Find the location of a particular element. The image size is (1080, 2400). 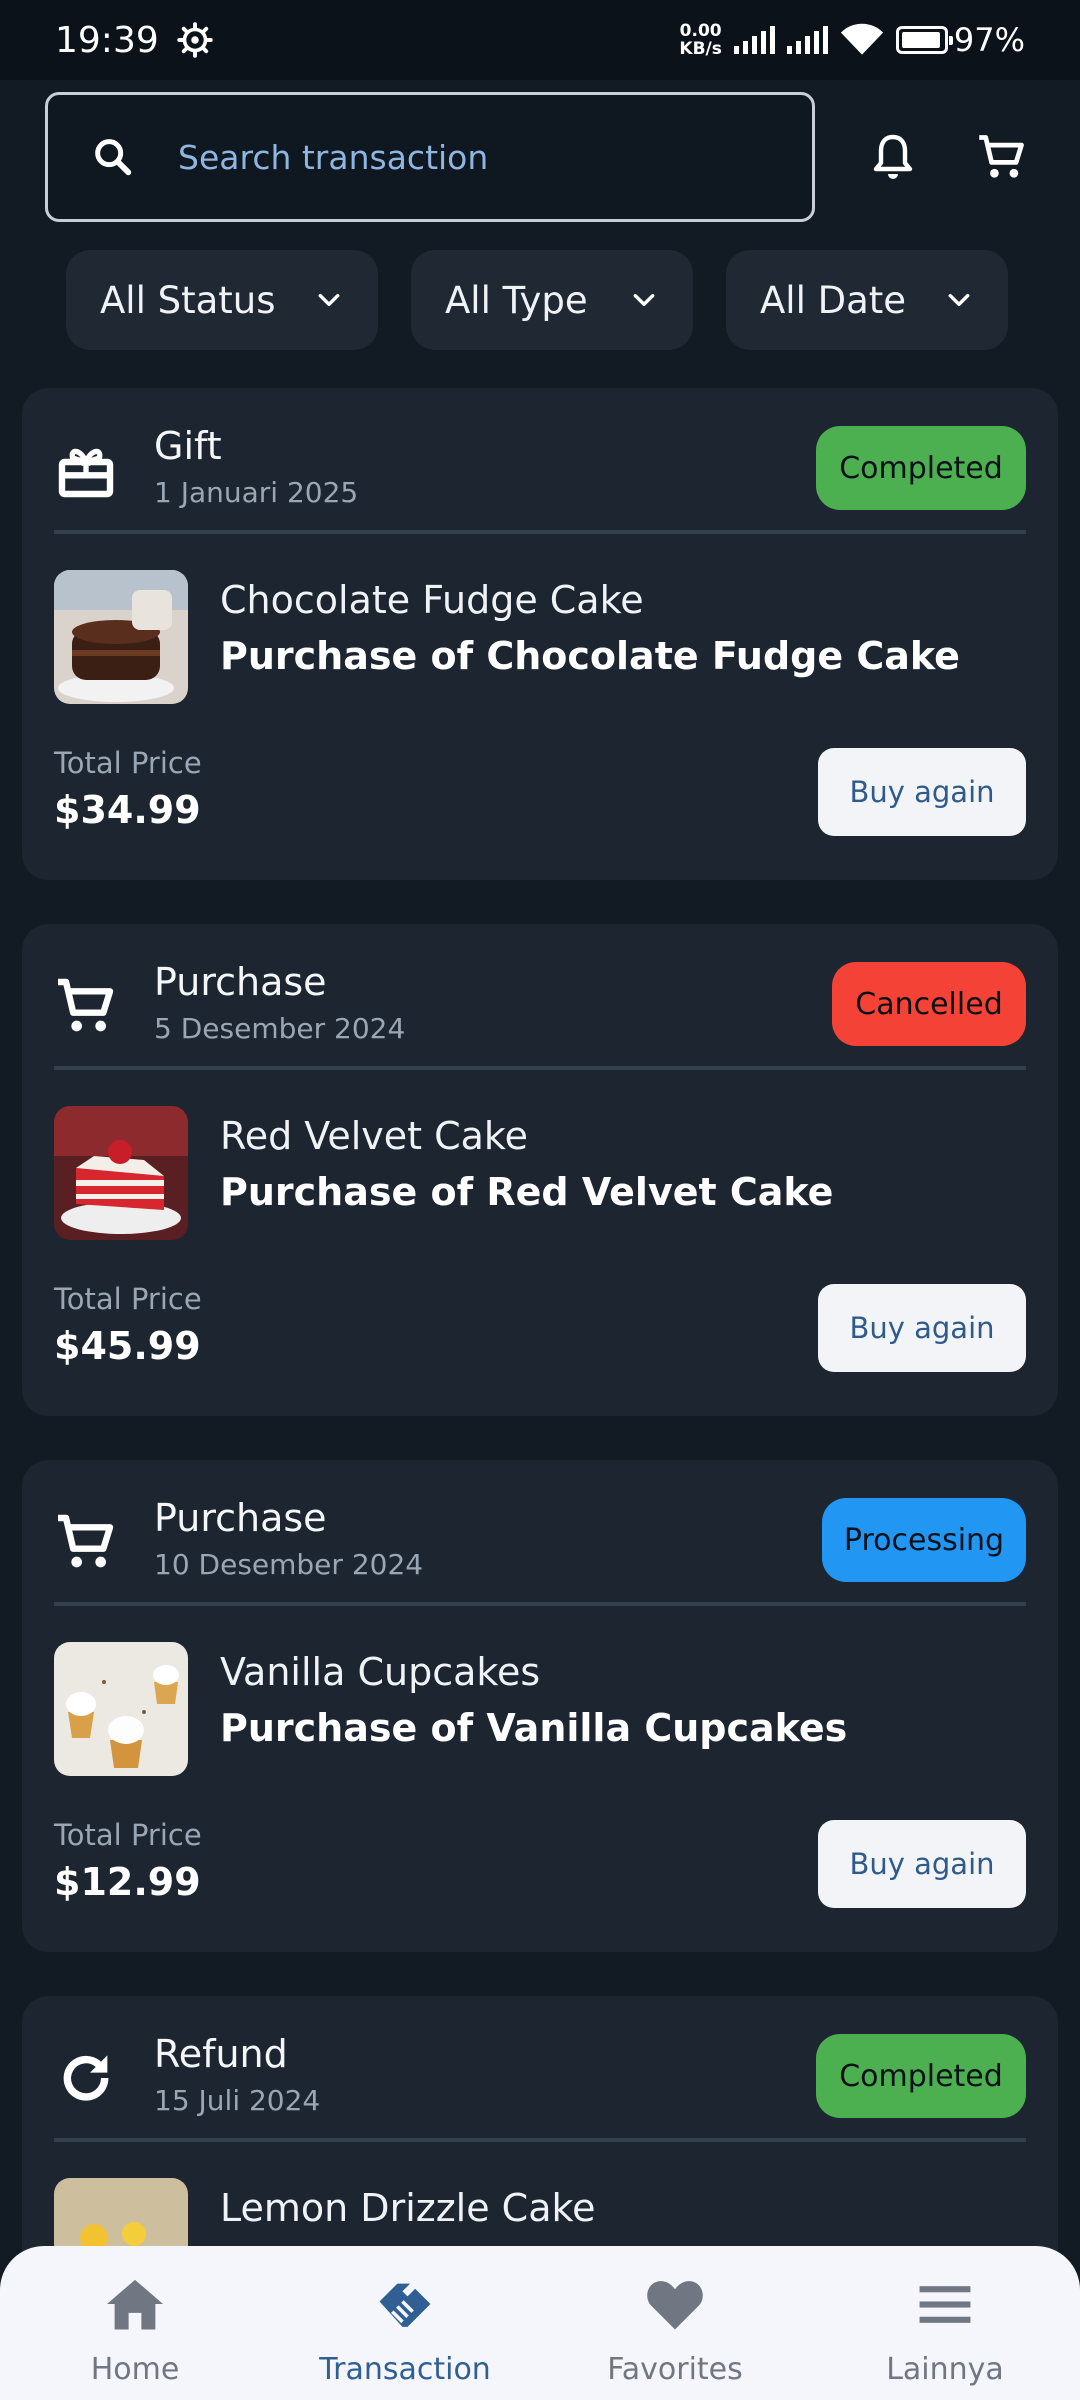

status-time: 19:39 is located at coordinates (107, 40).